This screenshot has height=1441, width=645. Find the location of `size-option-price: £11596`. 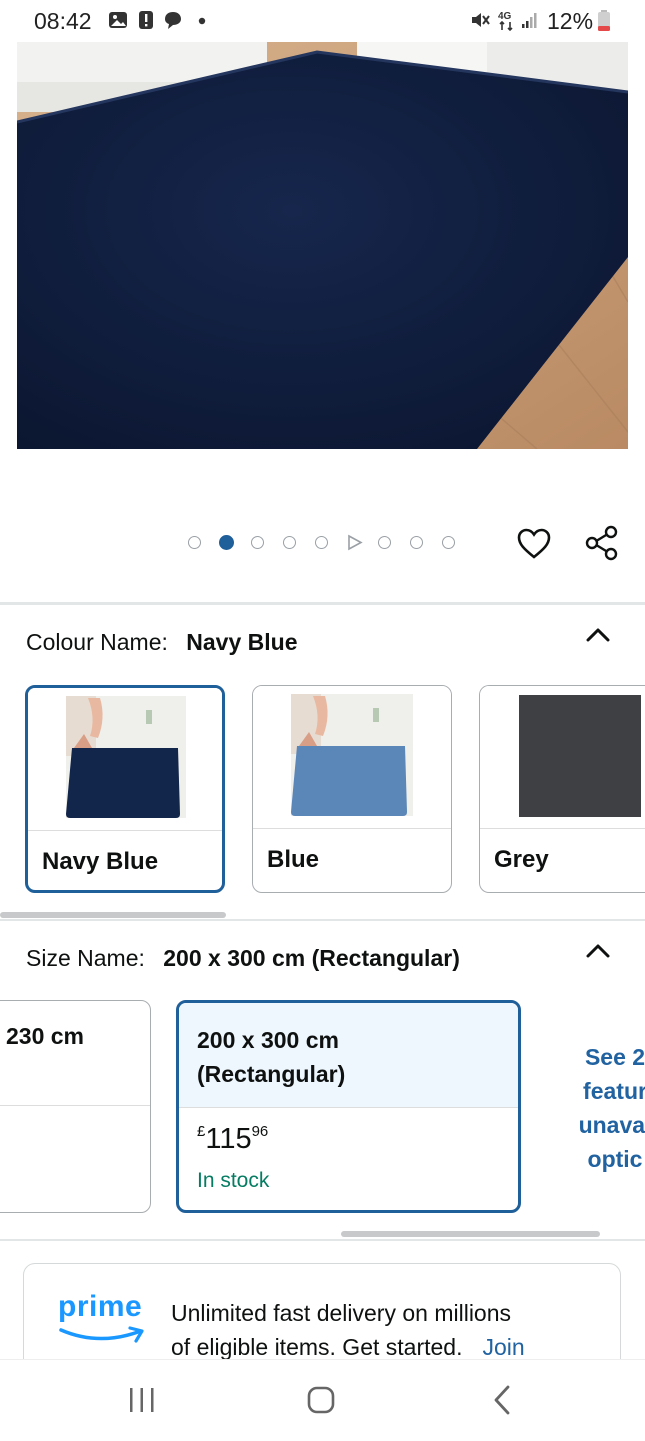

size-option-price: £11596 is located at coordinates (232, 1139).